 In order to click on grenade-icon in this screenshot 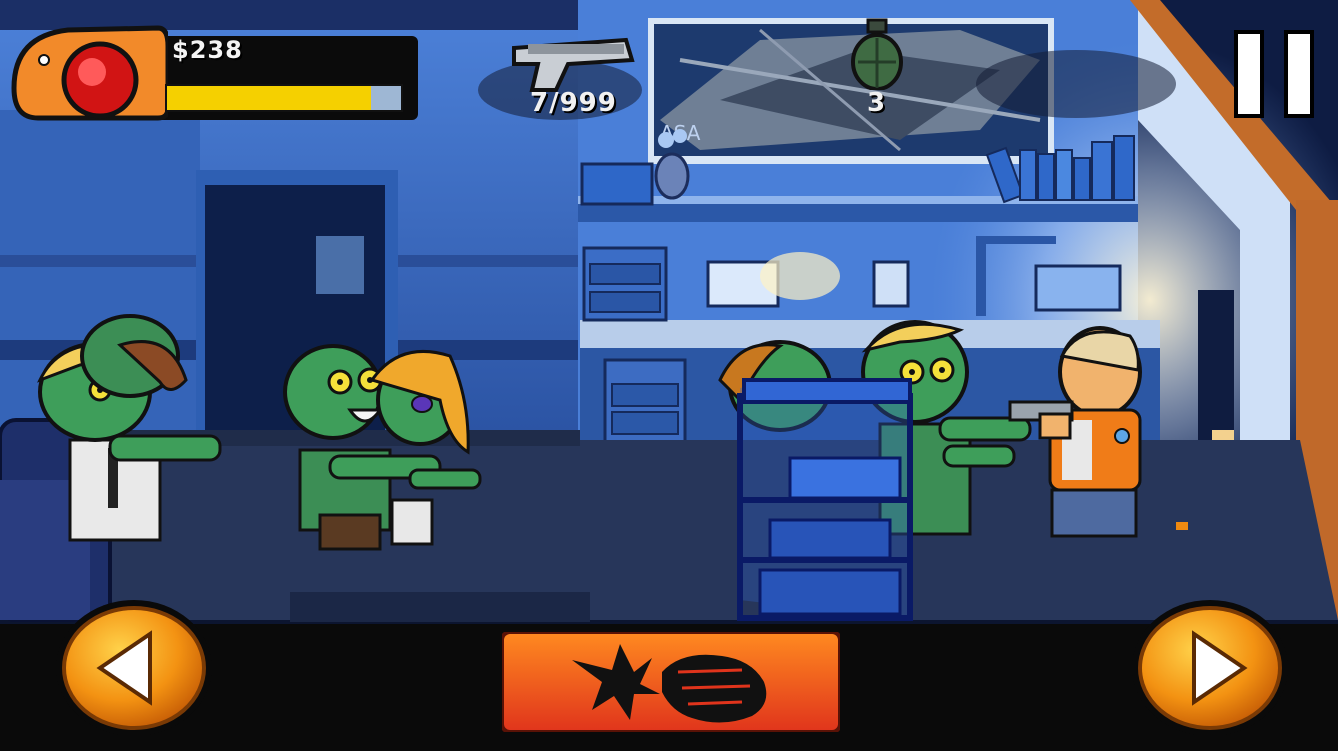, I will do `click(877, 54)`.